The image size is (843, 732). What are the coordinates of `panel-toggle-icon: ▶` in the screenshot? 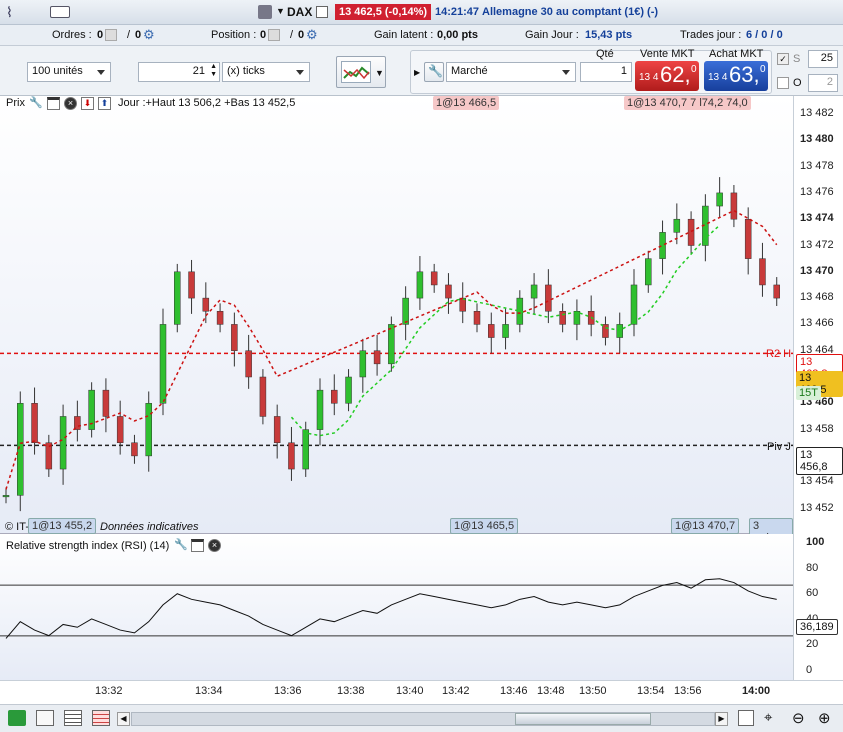 It's located at (417, 72).